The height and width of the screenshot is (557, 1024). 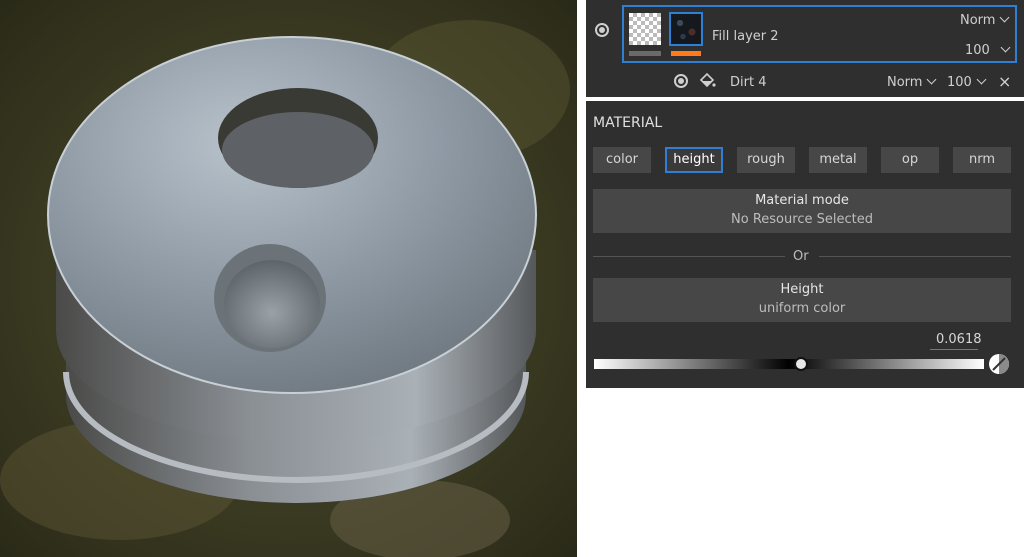 I want to click on separator-line-left, so click(x=689, y=256).